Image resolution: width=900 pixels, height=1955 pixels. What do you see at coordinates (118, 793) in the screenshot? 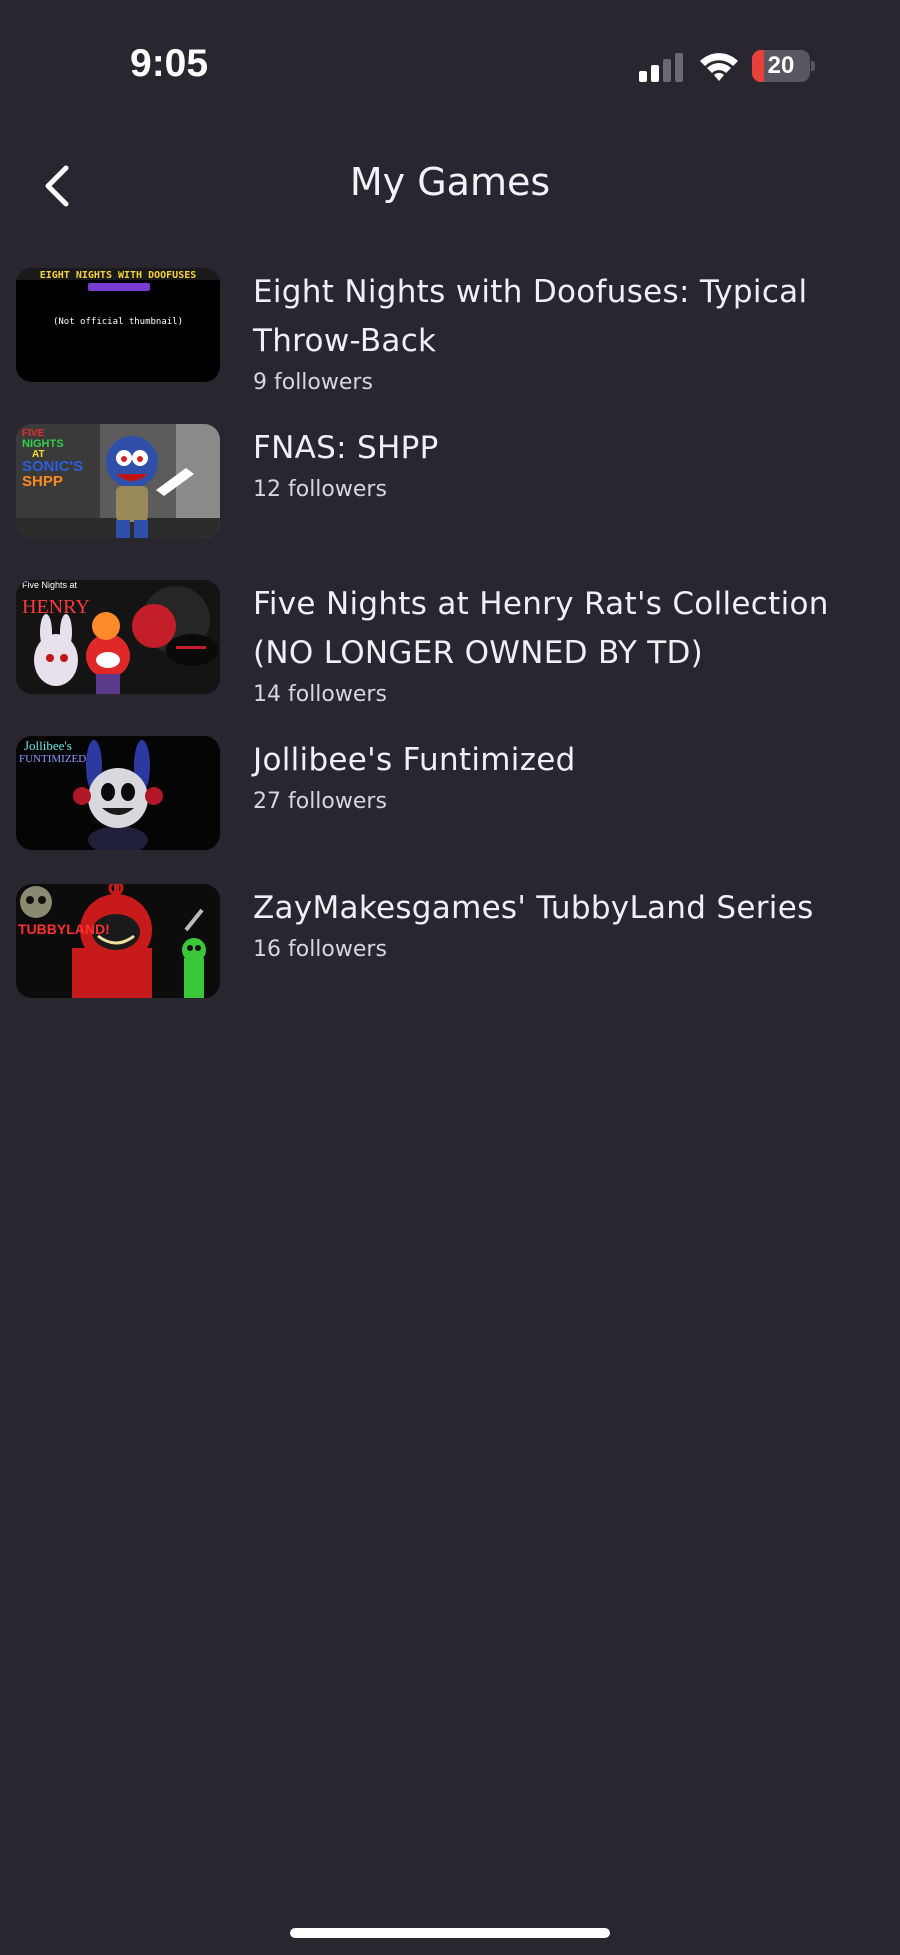
I see `game-thumbnail: Jollibee's FUNTIMIZED` at bounding box center [118, 793].